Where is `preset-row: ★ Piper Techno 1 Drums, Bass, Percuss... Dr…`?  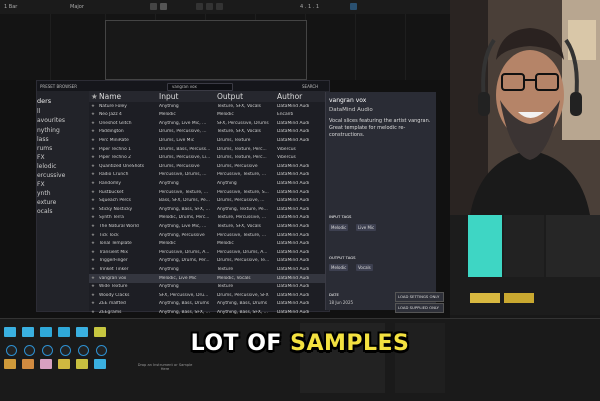
preset-row: ★ Piper Techno 1 Drums, Bass, Percuss... Dr… is located at coordinates (209, 149).